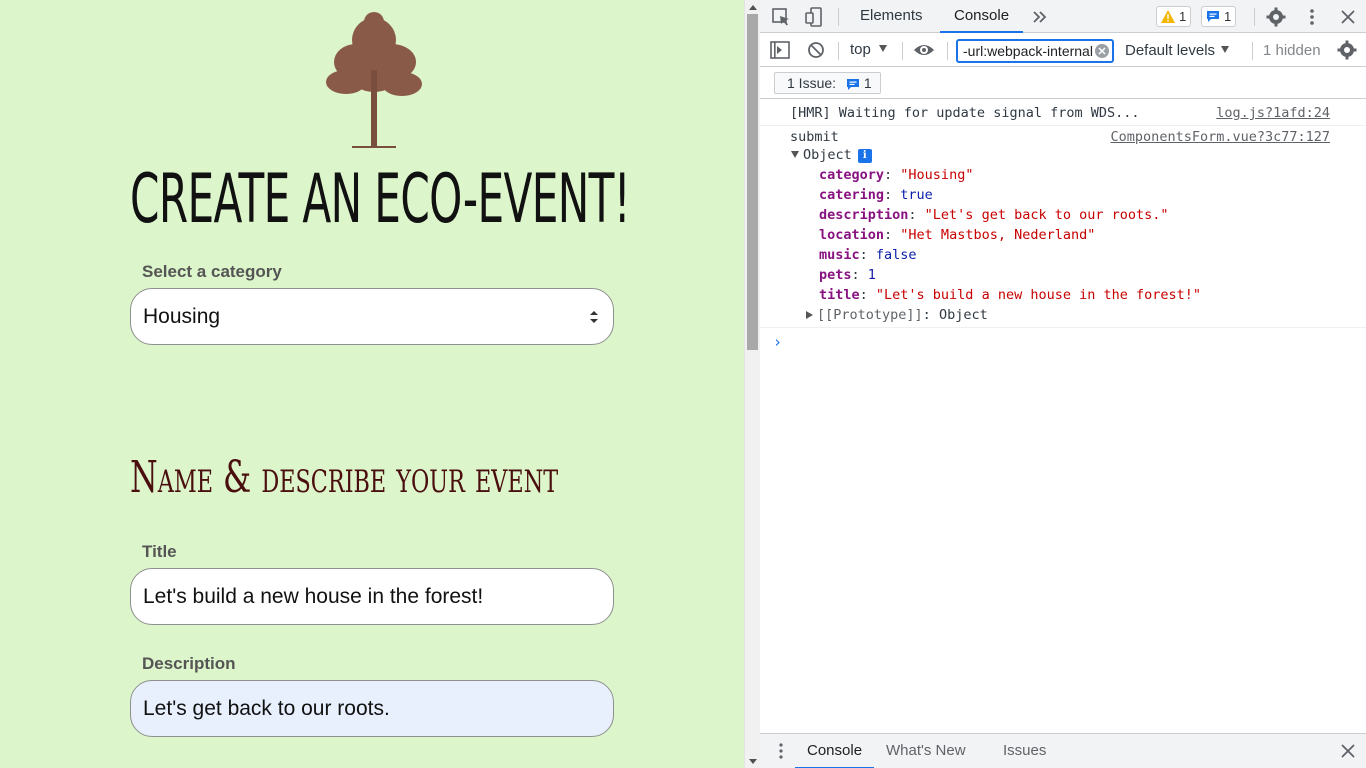 The width and height of the screenshot is (1366, 768). What do you see at coordinates (868, 255) in the screenshot?
I see `object-property: music: false` at bounding box center [868, 255].